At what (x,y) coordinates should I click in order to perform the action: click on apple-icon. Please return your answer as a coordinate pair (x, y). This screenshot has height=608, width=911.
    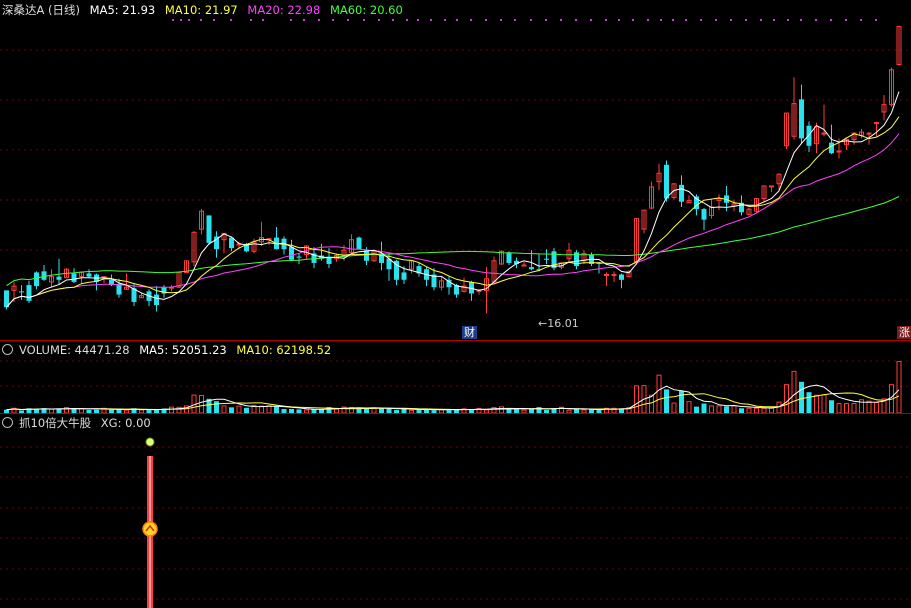
    Looking at the image, I should click on (150, 442).